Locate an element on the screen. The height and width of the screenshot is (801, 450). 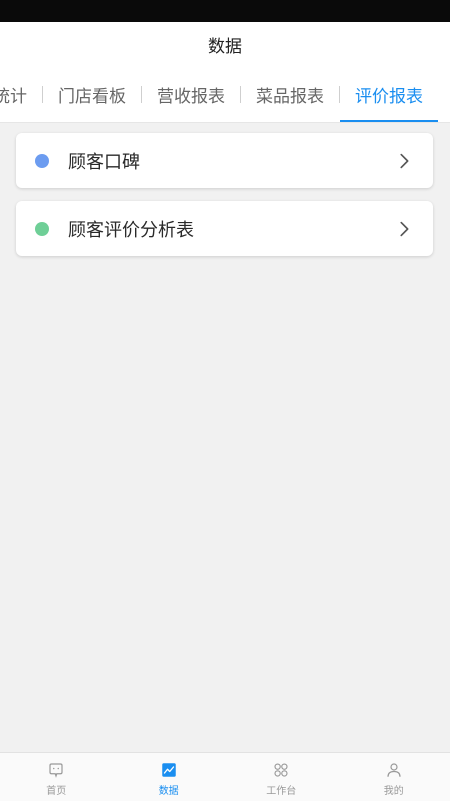
chart-icon is located at coordinates (169, 770).